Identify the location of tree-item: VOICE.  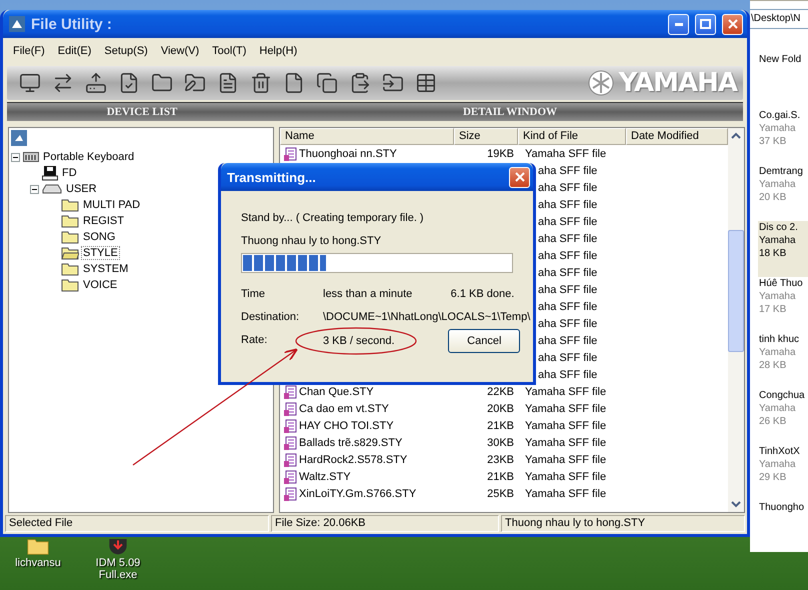
(100, 285).